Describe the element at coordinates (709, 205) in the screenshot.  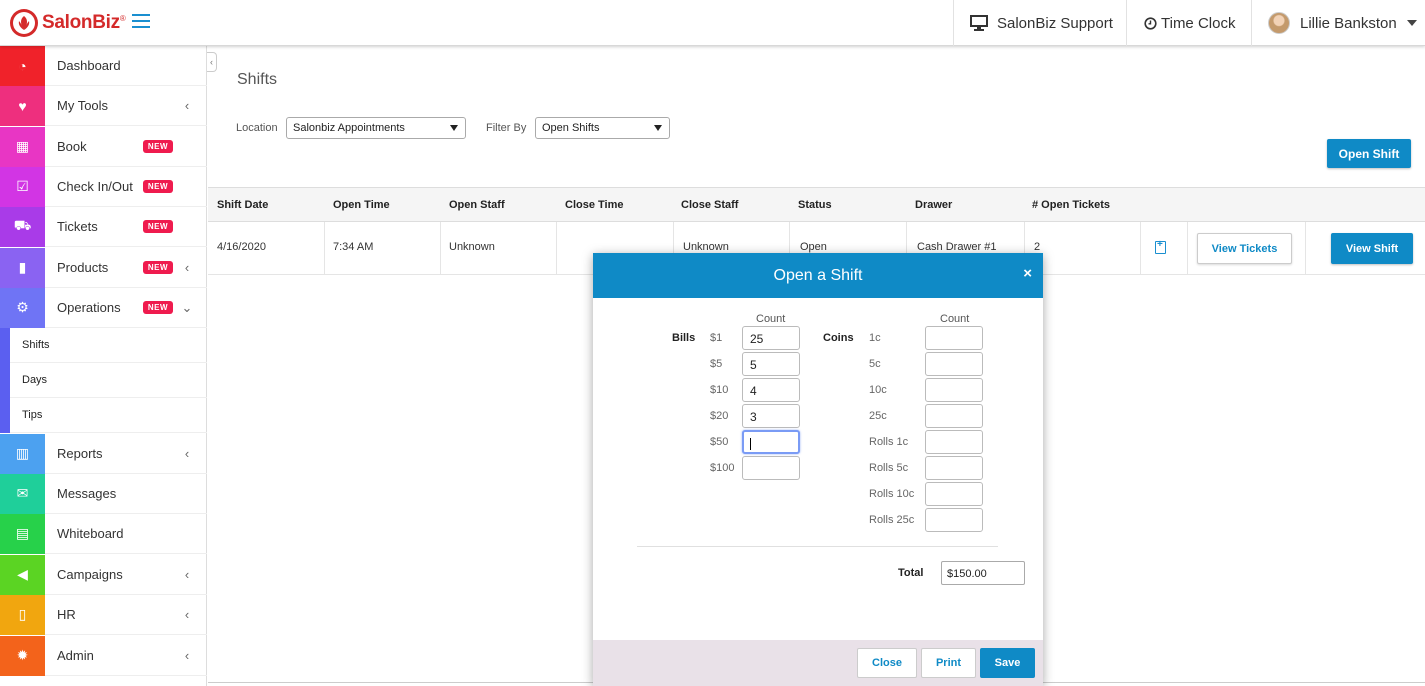
I see `column-header: Close Staff` at that location.